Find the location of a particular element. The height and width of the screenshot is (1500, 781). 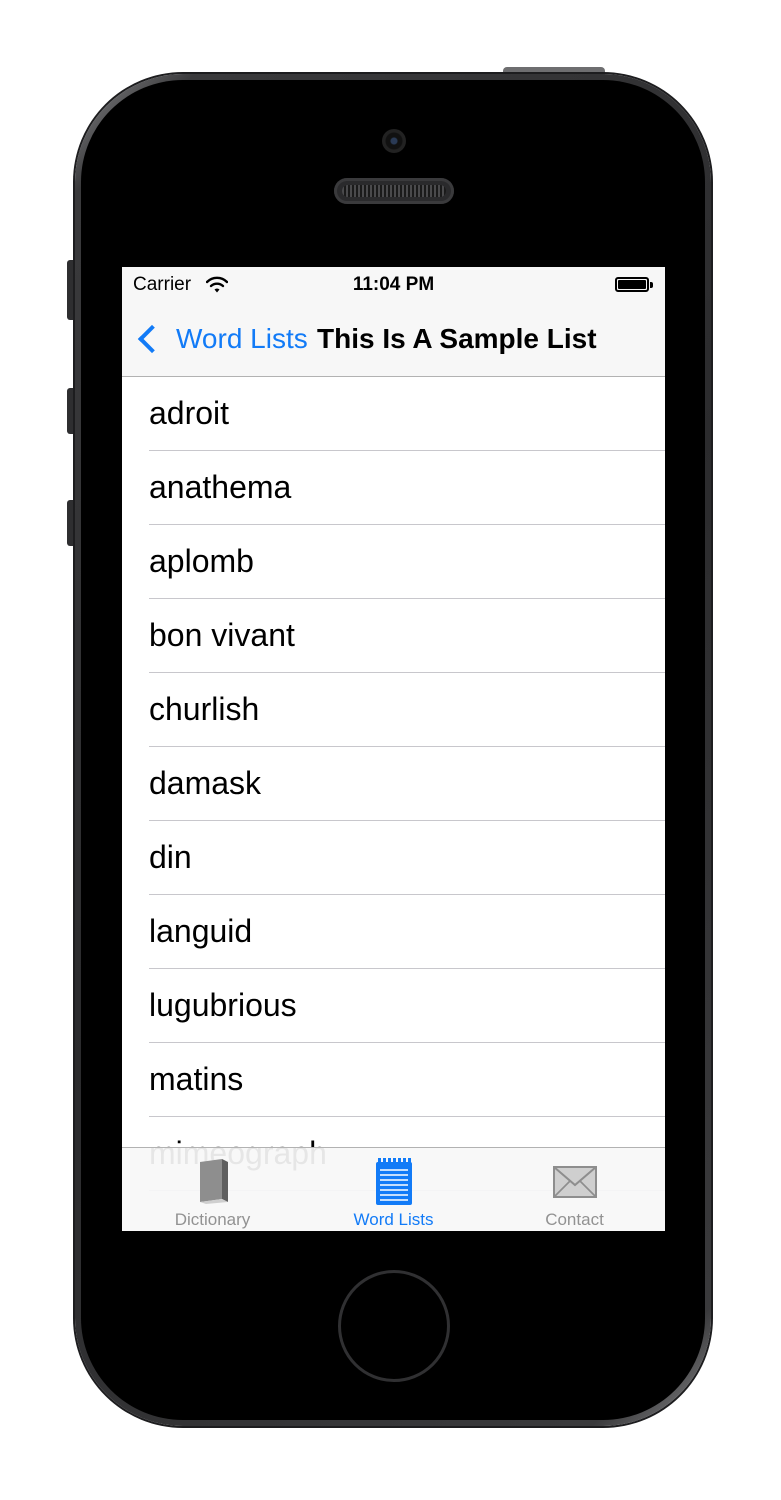

list-item: din is located at coordinates (393, 858).